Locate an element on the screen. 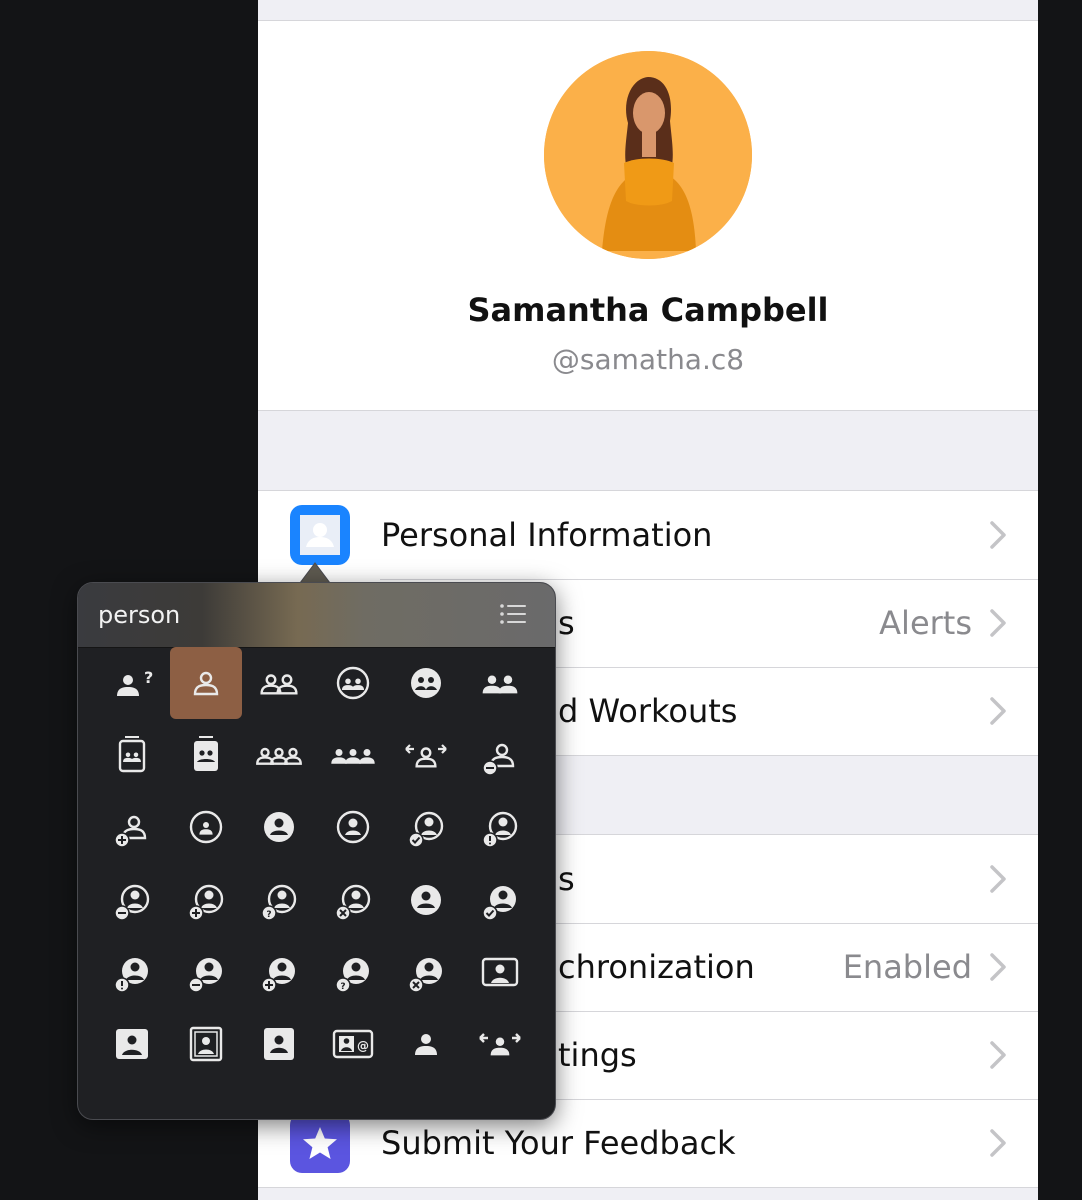  person-plus-icon is located at coordinates (130, 832).